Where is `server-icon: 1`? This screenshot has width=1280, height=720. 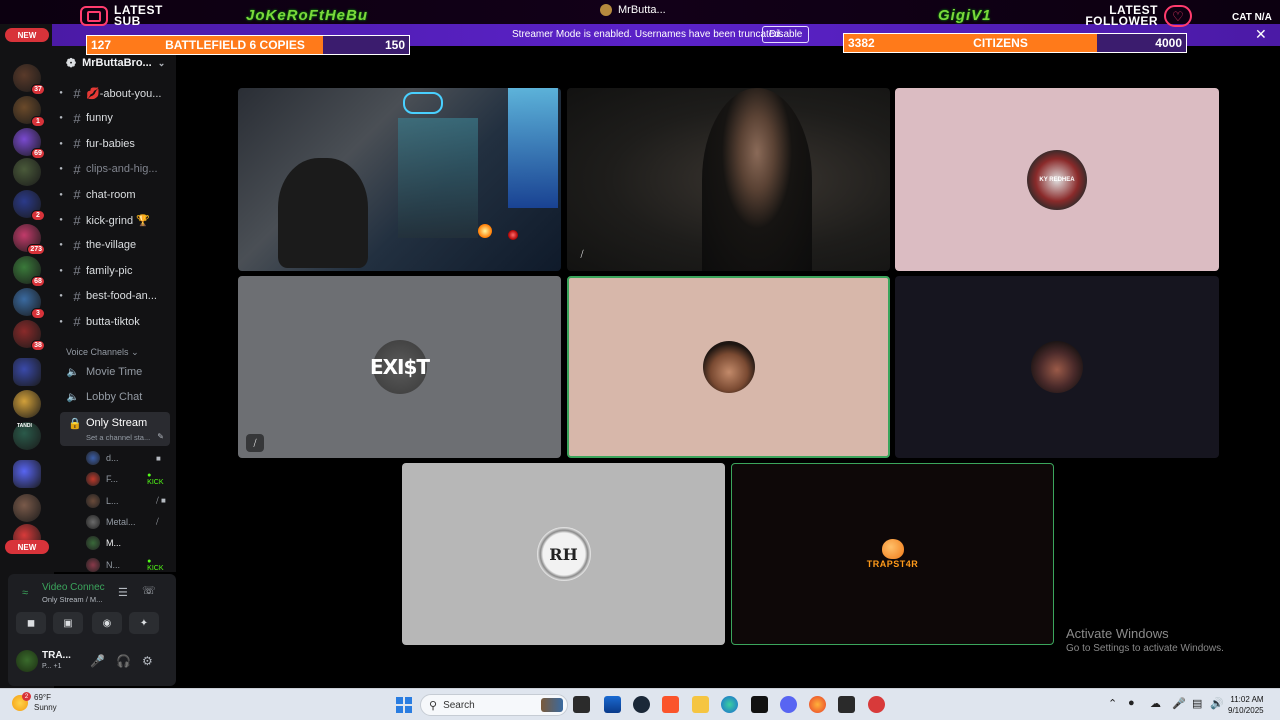
server-icon: 1 is located at coordinates (29, 111).